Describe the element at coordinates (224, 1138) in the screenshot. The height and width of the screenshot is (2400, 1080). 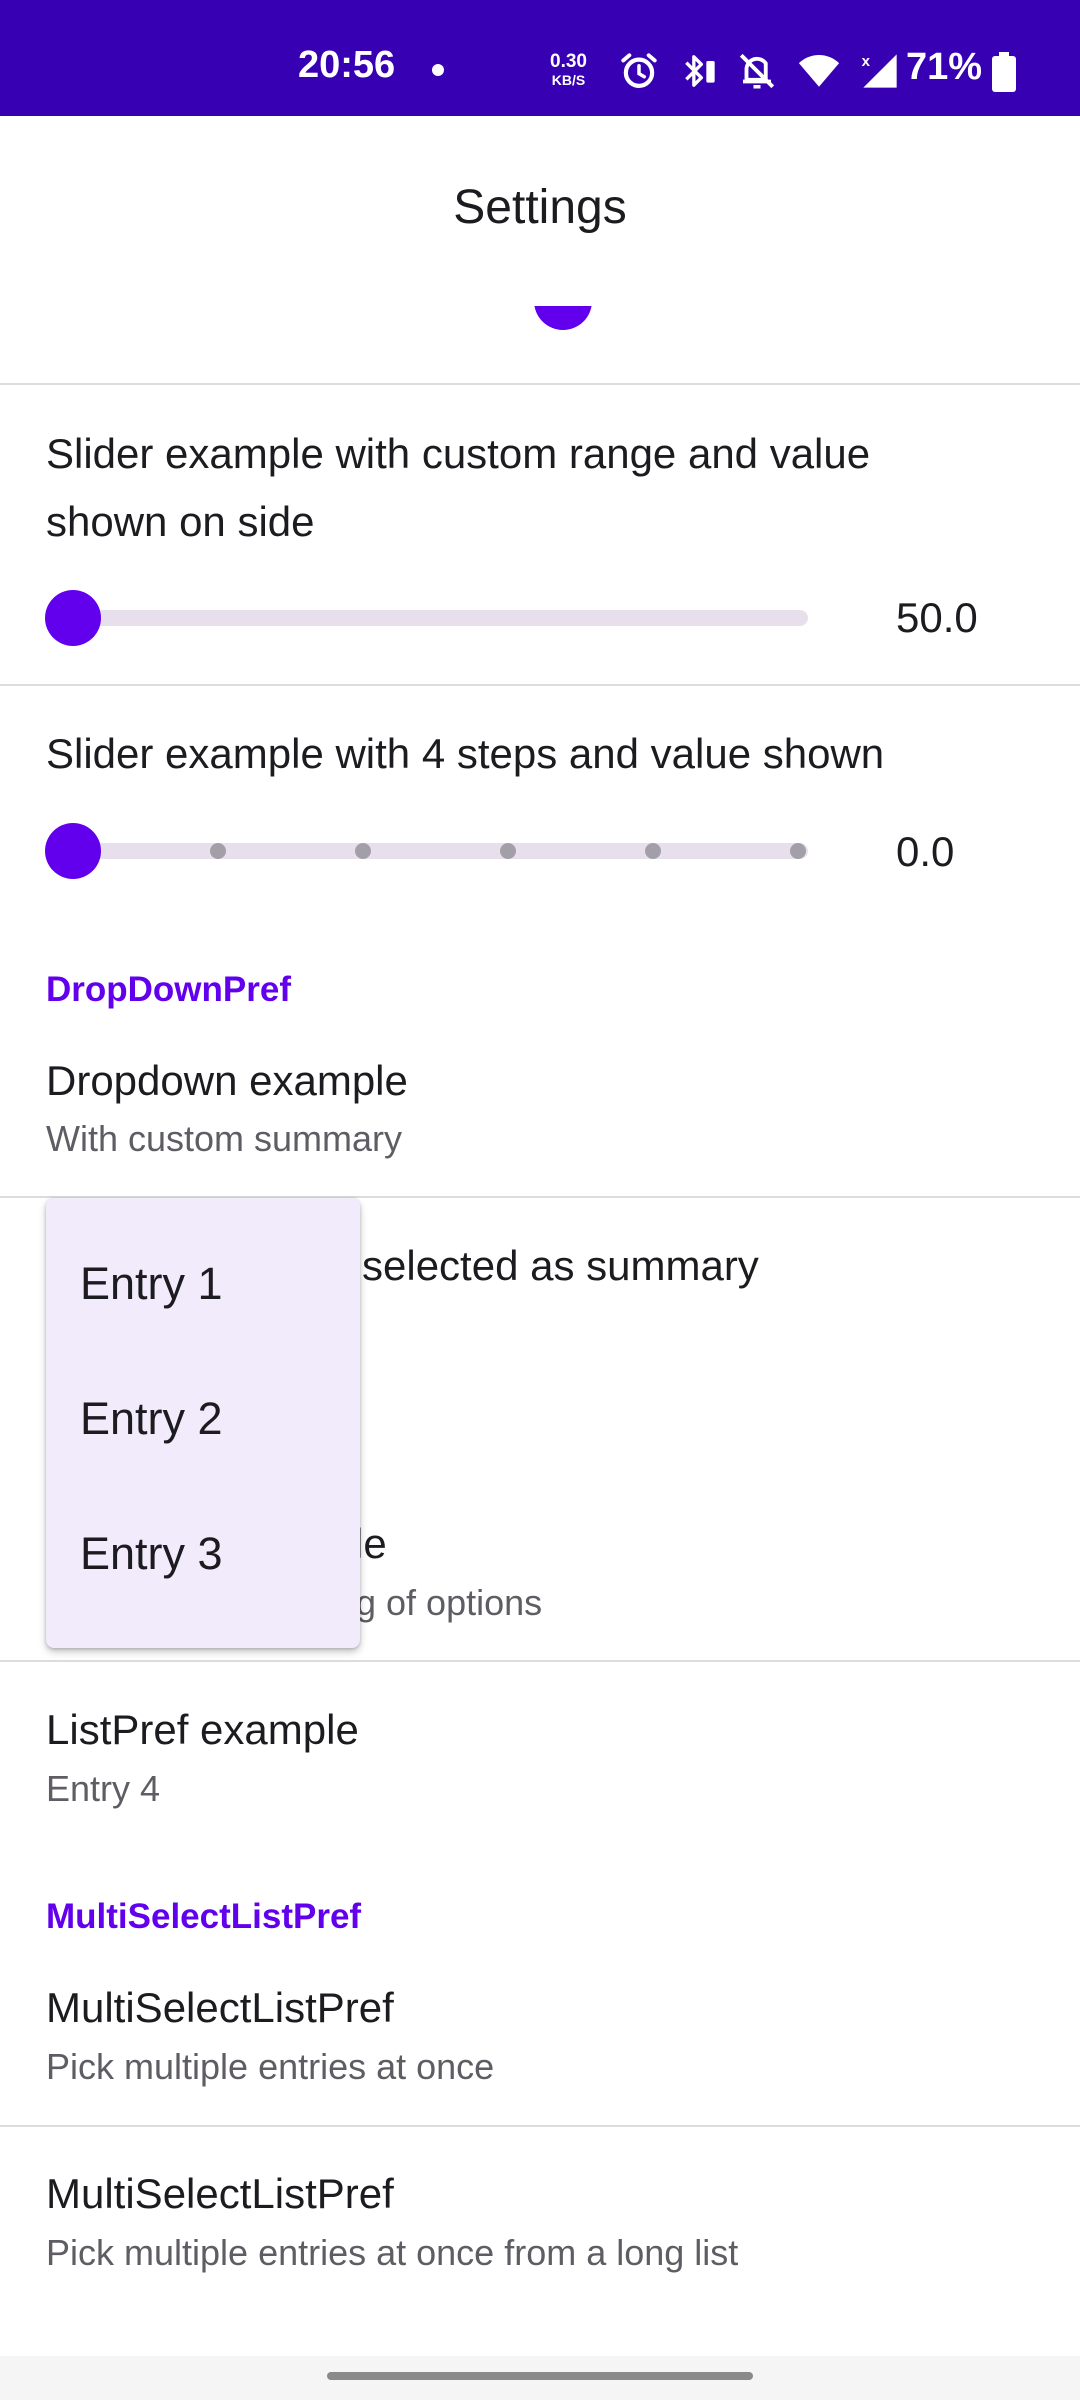
I see `pref-summary: With custom summary` at that location.